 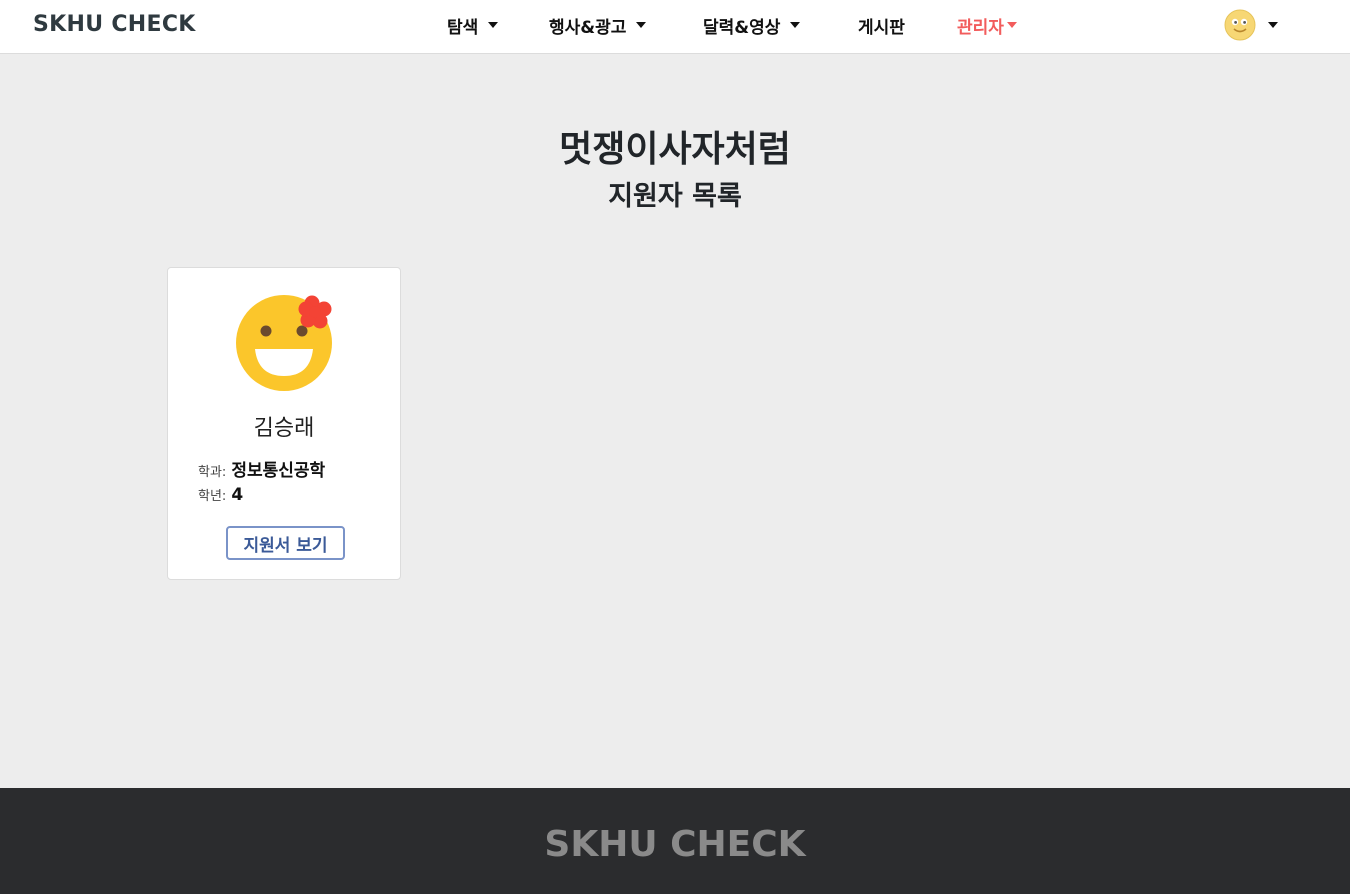 What do you see at coordinates (463, 27) in the screenshot?
I see `nav-item-label: 탐색` at bounding box center [463, 27].